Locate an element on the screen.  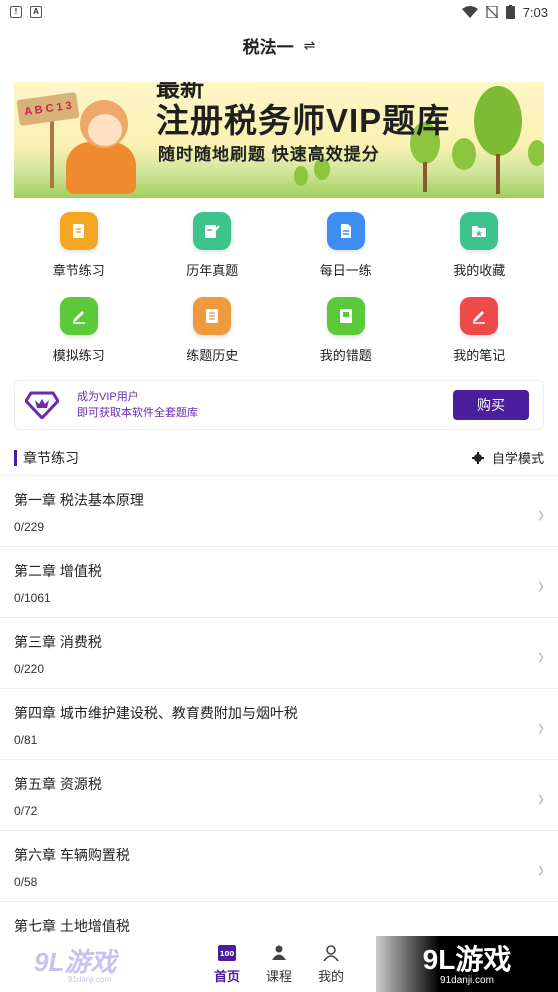
chapter-row: 第四章 城市维护建设税、教育费附加与烟叶税 0/81 › is located at coordinates (279, 724).